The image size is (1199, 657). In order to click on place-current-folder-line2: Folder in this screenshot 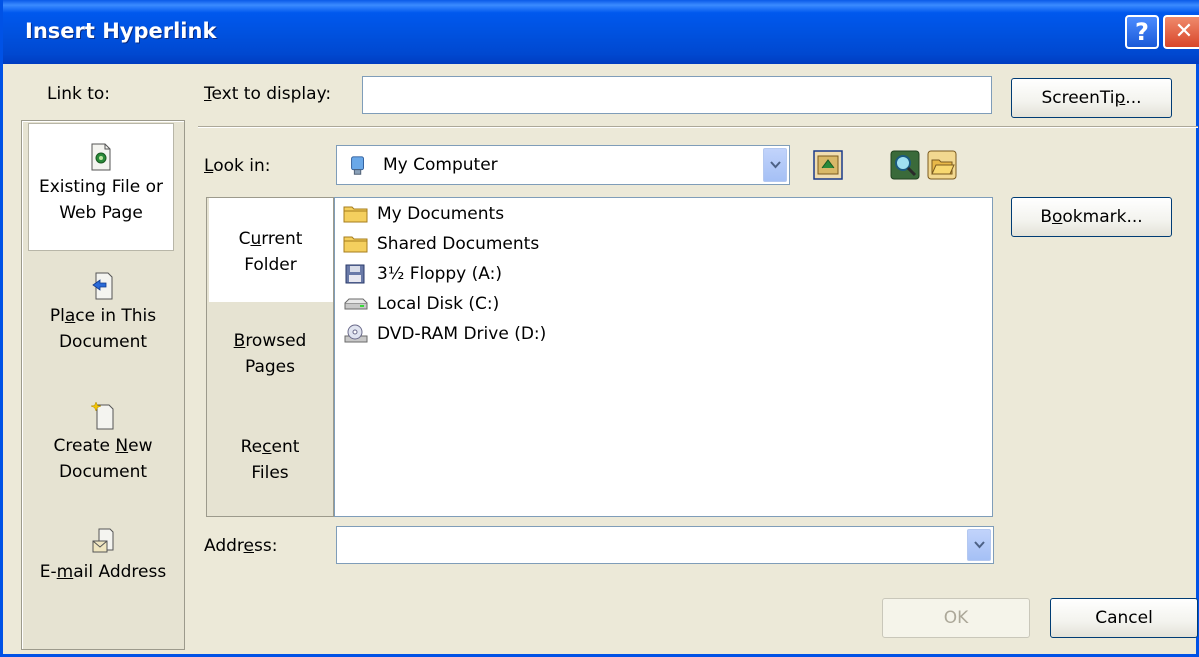, I will do `click(270, 265)`.